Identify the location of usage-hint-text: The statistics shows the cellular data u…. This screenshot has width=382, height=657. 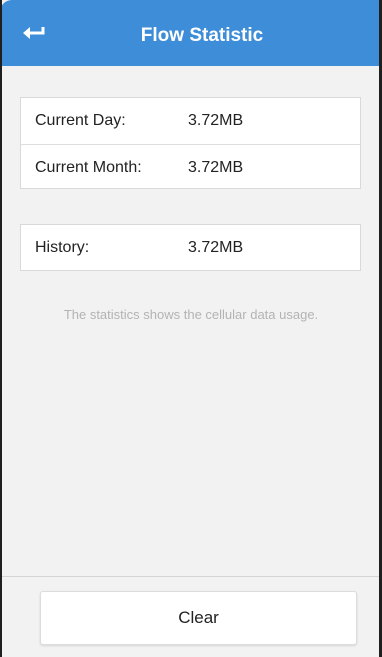
(191, 314).